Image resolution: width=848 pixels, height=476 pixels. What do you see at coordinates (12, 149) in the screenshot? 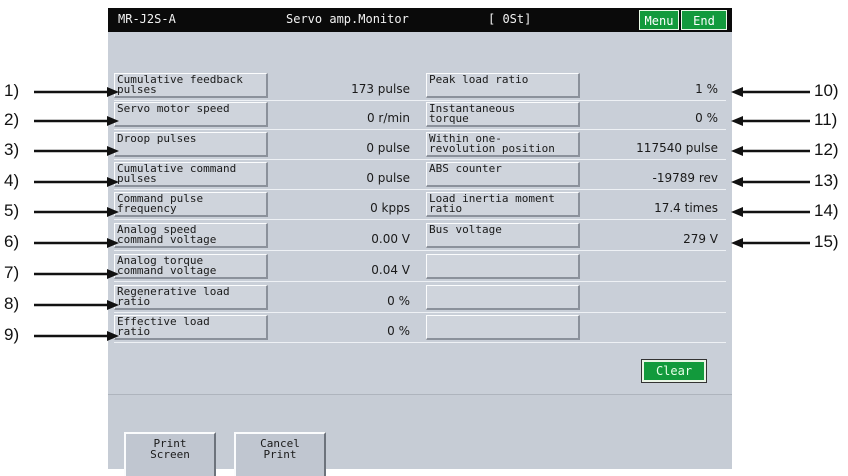
I see `callout-number: 3)` at bounding box center [12, 149].